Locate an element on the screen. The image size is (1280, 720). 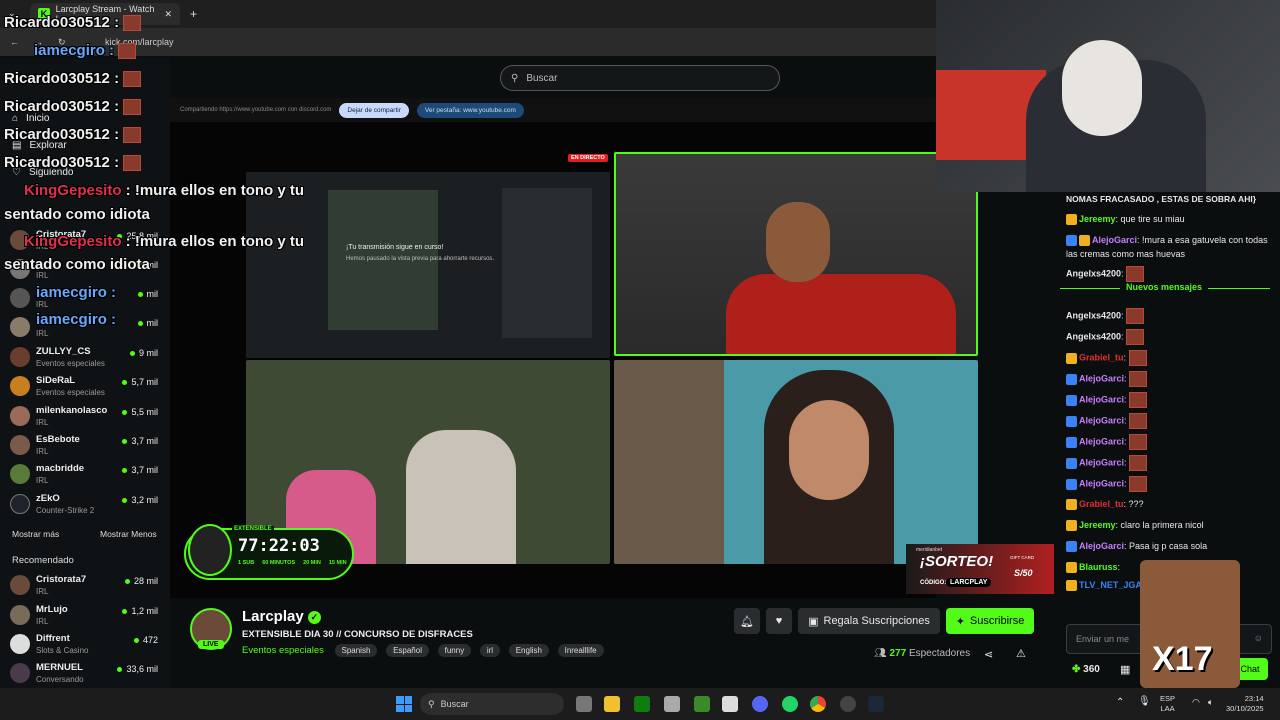
channel-category: IRL is located at coordinates (42, 621).